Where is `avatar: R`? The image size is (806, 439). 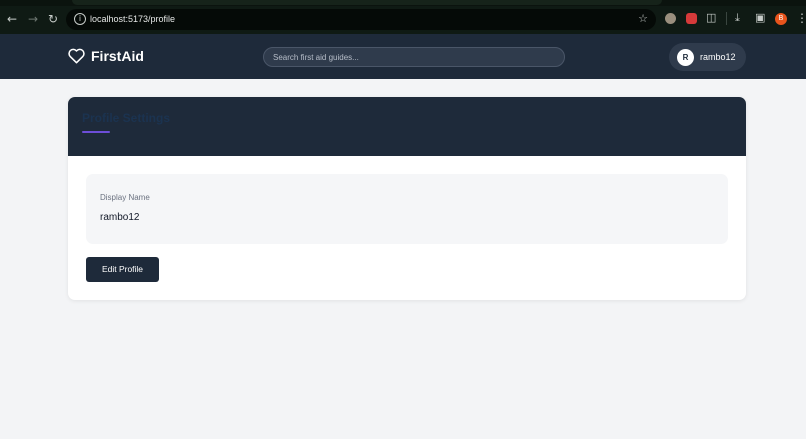
avatar: R is located at coordinates (685, 57).